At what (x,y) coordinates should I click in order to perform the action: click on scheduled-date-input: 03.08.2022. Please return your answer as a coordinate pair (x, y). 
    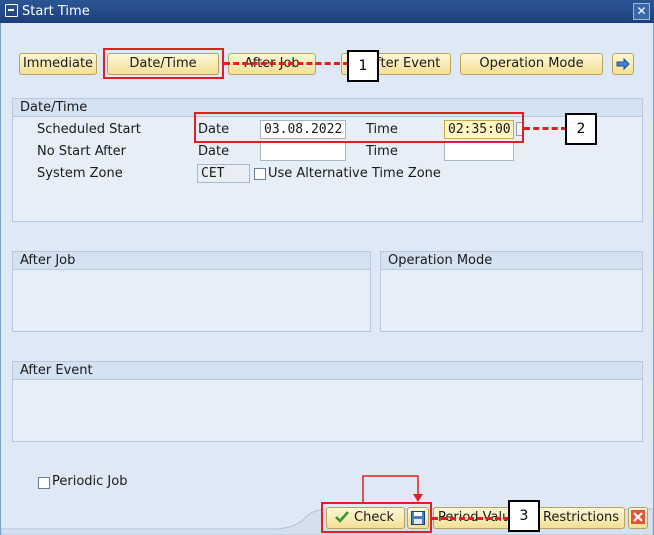
    Looking at the image, I should click on (303, 129).